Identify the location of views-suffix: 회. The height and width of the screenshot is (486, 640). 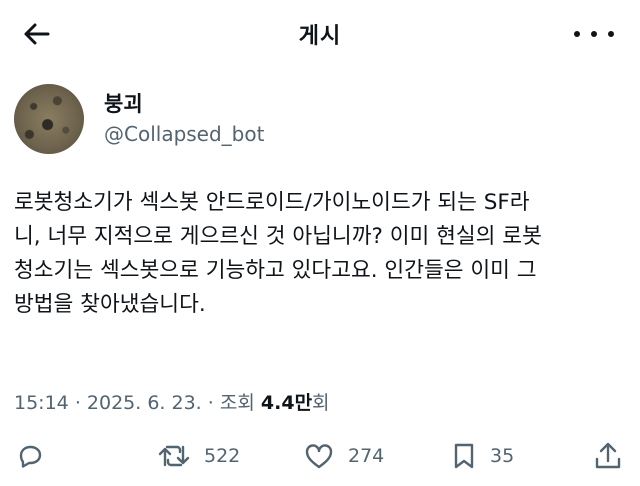
(321, 403).